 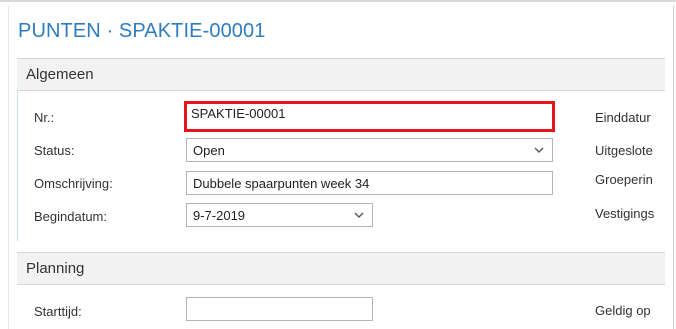 What do you see at coordinates (58, 311) in the screenshot?
I see `starttijd-label: Starttijd:` at bounding box center [58, 311].